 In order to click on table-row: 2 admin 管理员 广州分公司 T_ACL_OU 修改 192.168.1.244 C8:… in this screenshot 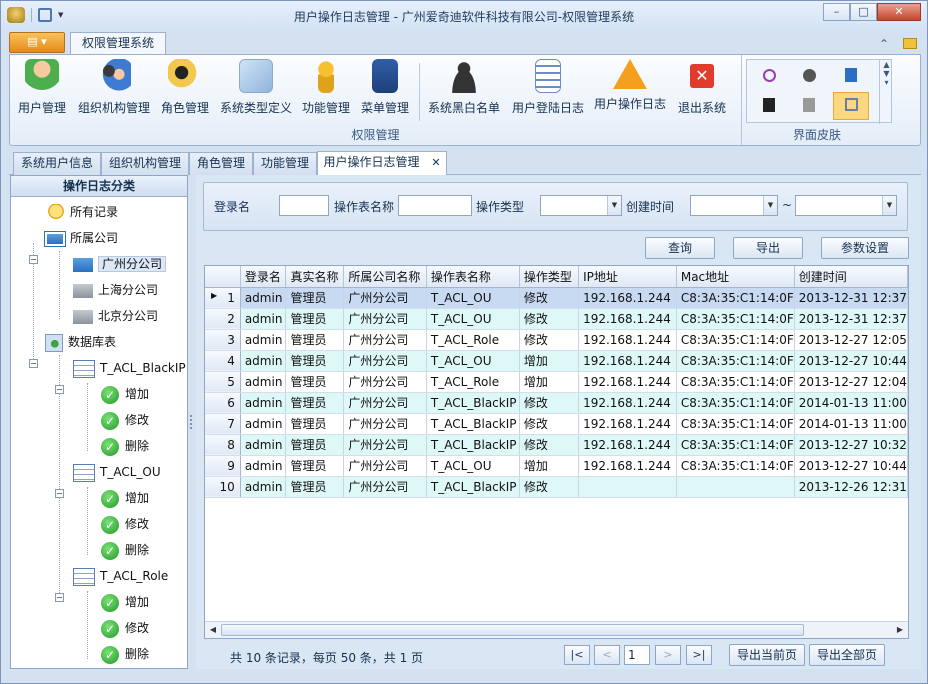, I will do `click(556, 319)`.